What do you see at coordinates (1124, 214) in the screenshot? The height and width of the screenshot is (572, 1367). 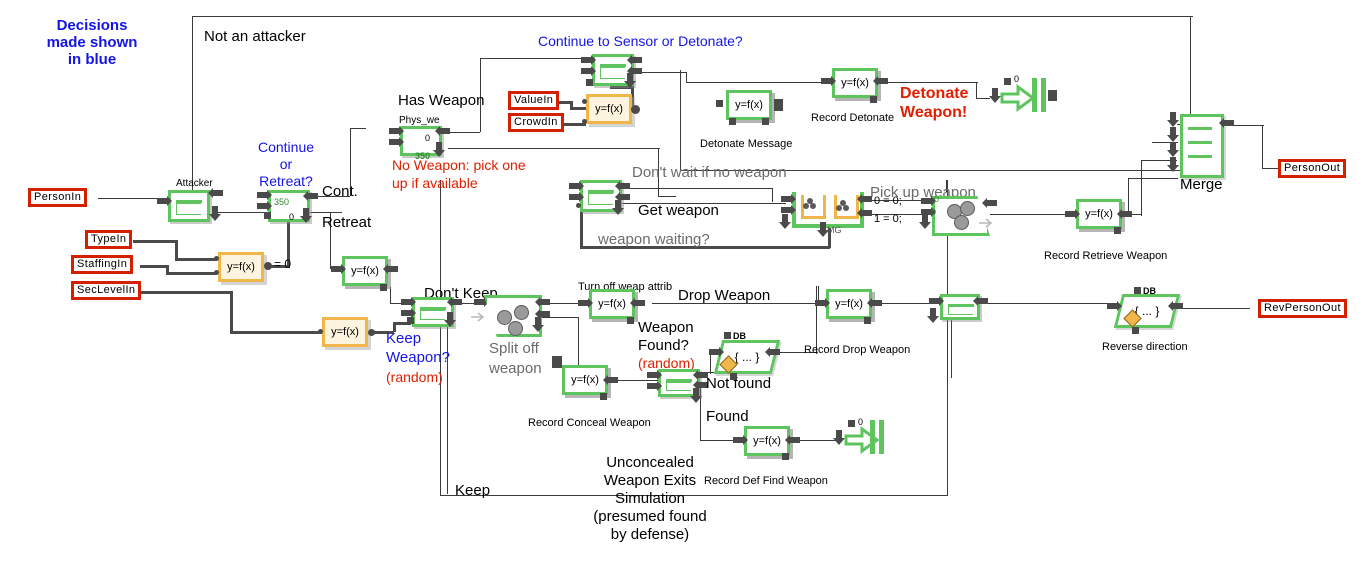 I see `record-retrieve-out` at bounding box center [1124, 214].